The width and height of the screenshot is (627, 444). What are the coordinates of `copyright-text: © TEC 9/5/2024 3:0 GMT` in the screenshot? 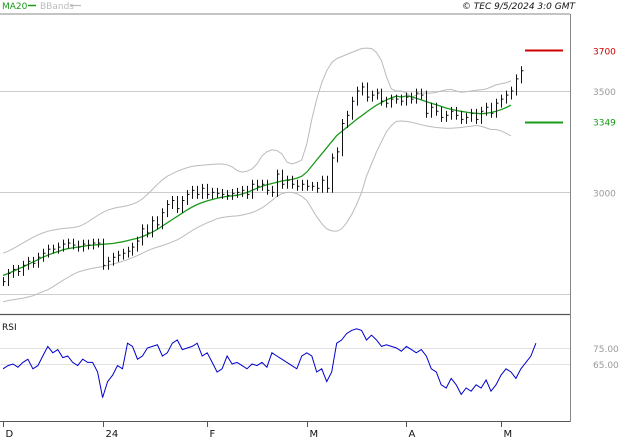 It's located at (519, 7).